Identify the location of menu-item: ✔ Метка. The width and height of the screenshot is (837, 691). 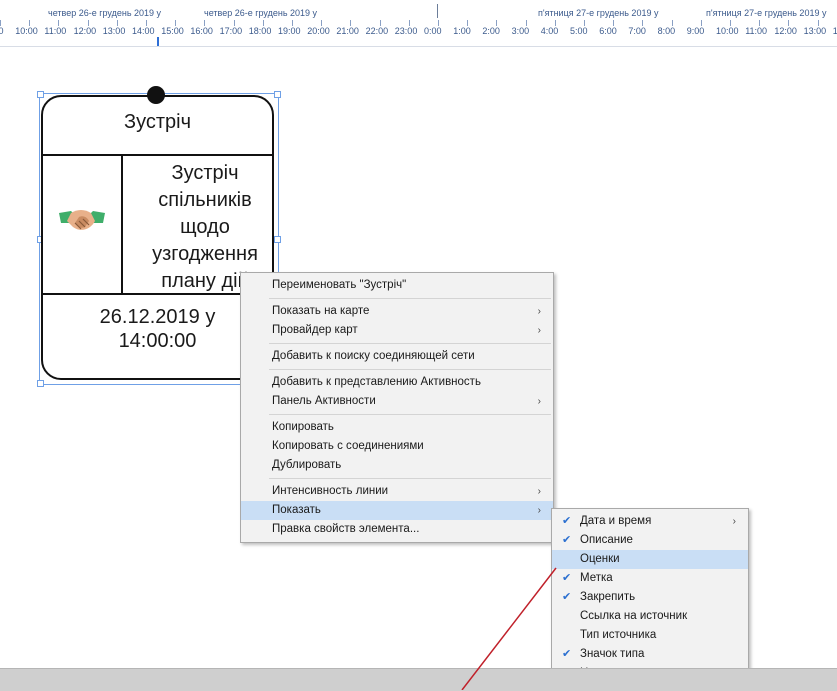
(650, 578).